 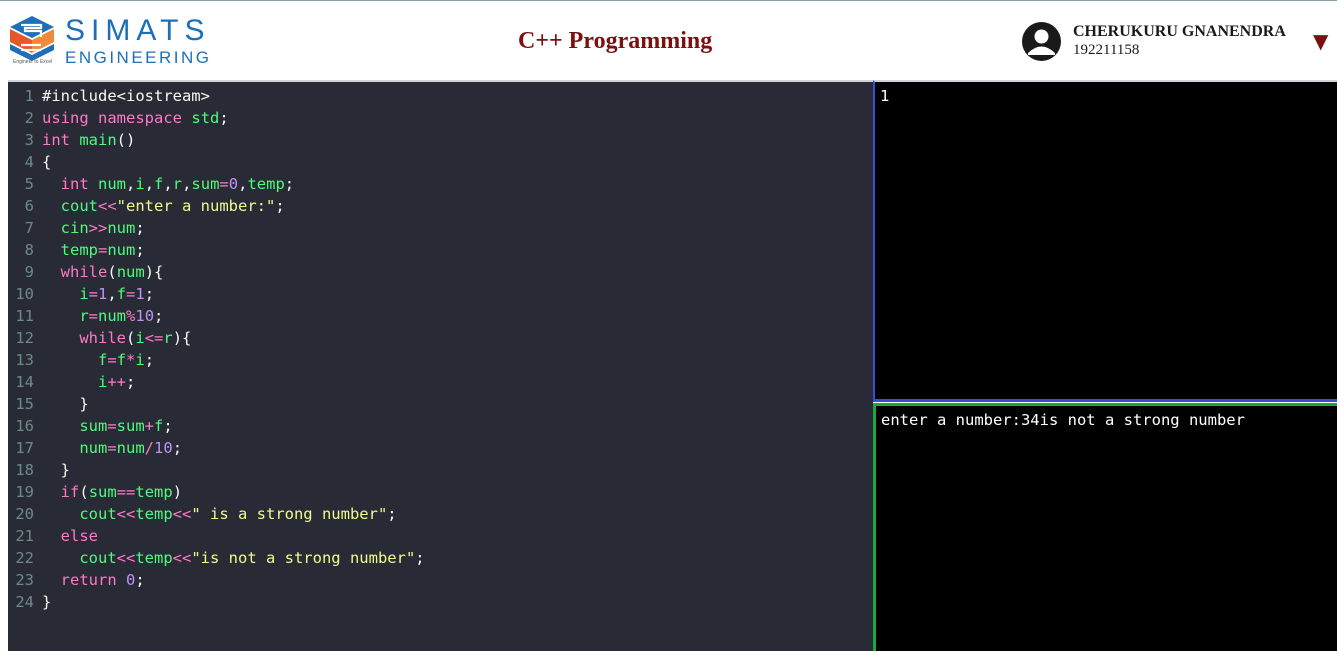 What do you see at coordinates (24, 382) in the screenshot?
I see `line-number: 14` at bounding box center [24, 382].